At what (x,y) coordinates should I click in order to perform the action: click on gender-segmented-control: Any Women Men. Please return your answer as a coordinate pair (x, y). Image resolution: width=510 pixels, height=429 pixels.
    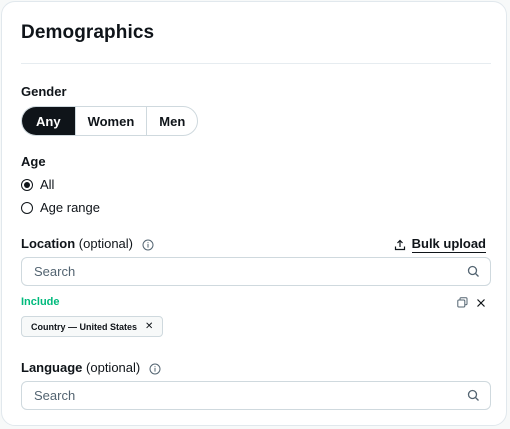
    Looking at the image, I should click on (110, 121).